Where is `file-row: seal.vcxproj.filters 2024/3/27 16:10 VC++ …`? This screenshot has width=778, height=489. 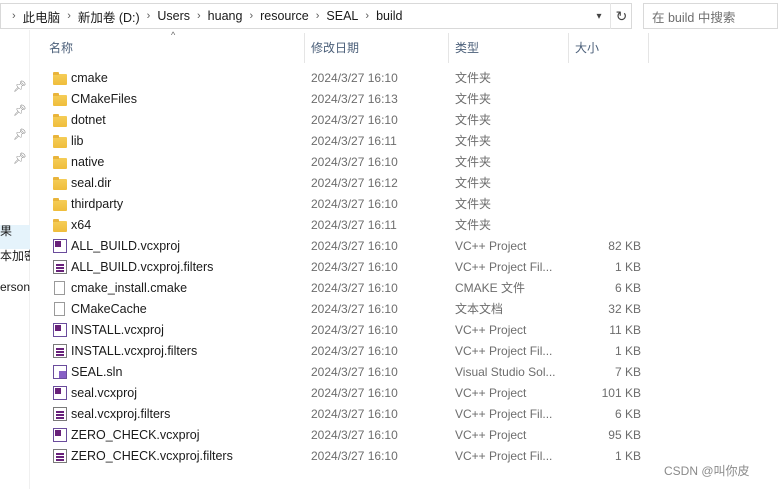
file-row: seal.vcxproj.filters 2024/3/27 16:10 VC++ … is located at coordinates (404, 414).